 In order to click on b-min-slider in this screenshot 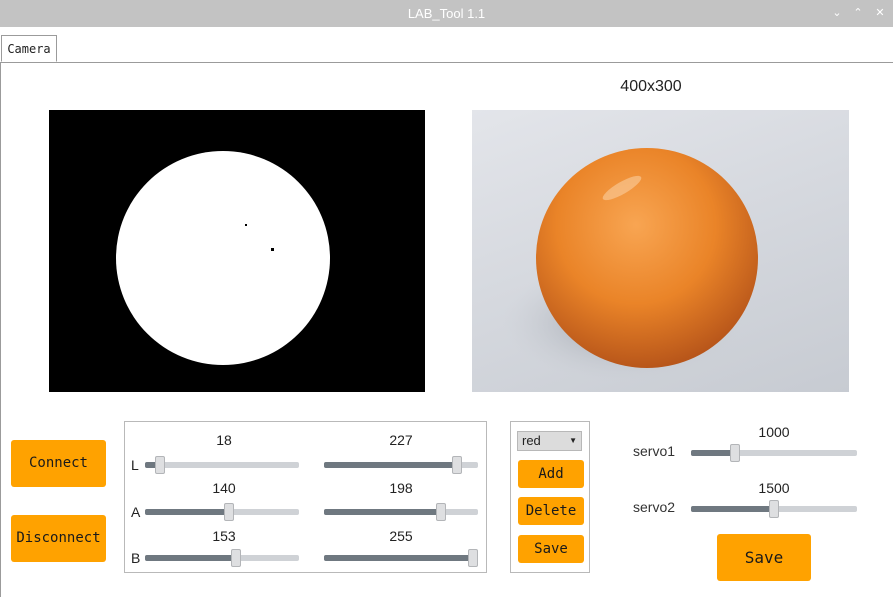, I will do `click(222, 558)`.